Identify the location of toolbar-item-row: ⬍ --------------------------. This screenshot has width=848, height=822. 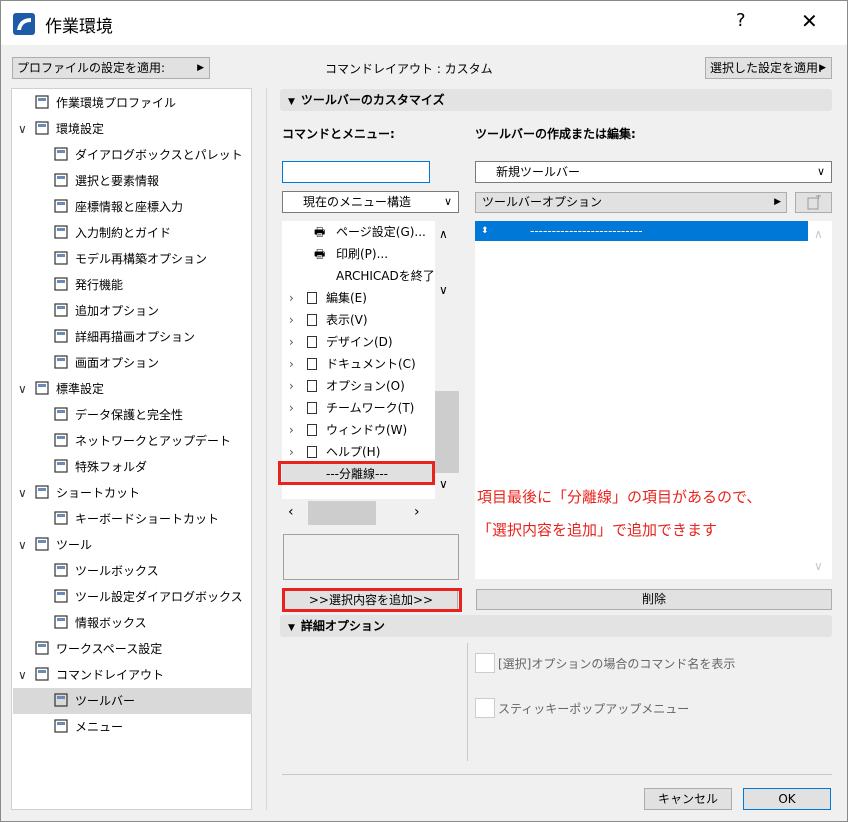
(641, 231).